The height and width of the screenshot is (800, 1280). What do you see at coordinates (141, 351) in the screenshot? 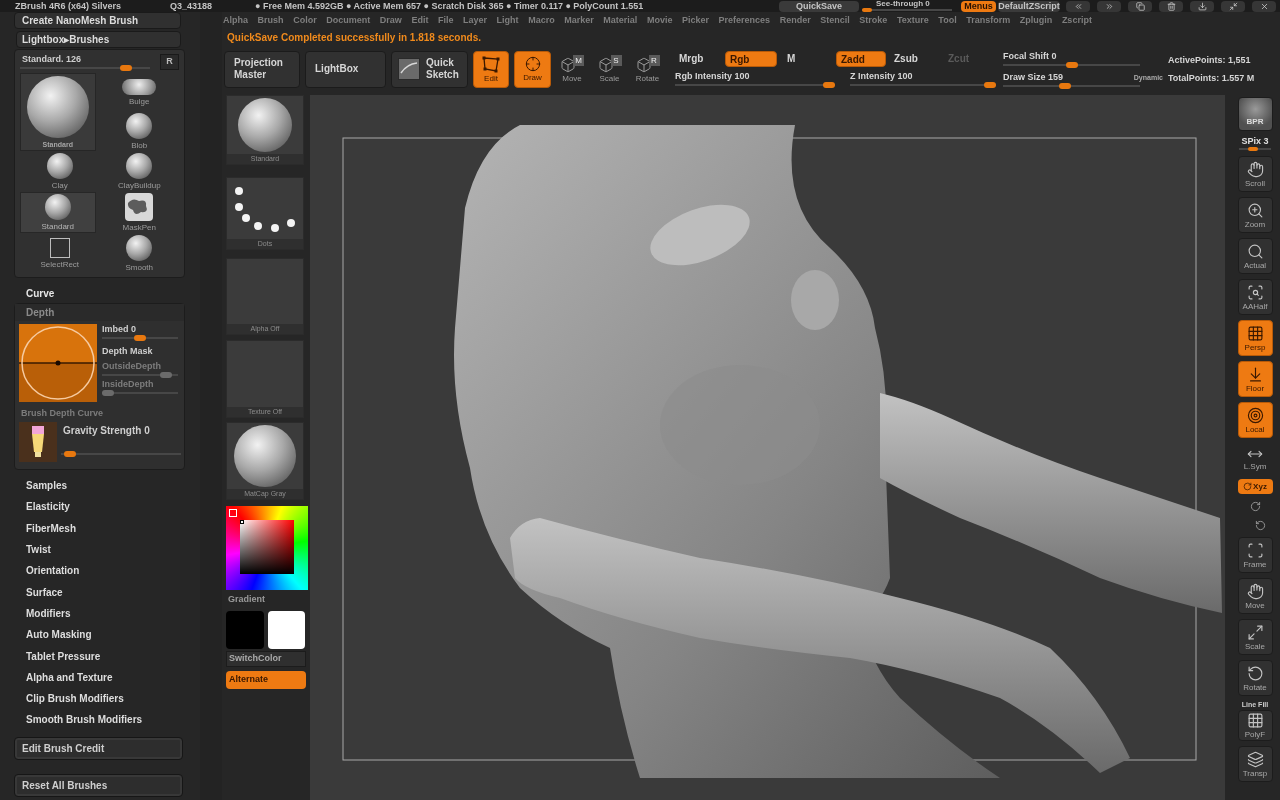
I see `depth-mask-button: Depth Mask` at bounding box center [141, 351].